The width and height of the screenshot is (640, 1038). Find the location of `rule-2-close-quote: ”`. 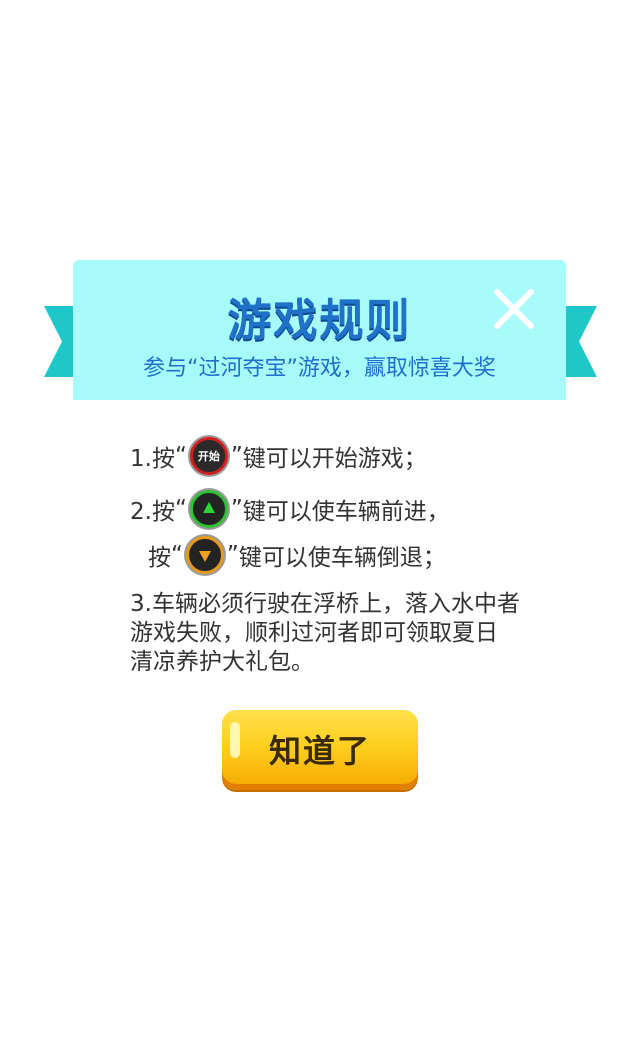

rule-2-close-quote: ” is located at coordinates (236, 509).